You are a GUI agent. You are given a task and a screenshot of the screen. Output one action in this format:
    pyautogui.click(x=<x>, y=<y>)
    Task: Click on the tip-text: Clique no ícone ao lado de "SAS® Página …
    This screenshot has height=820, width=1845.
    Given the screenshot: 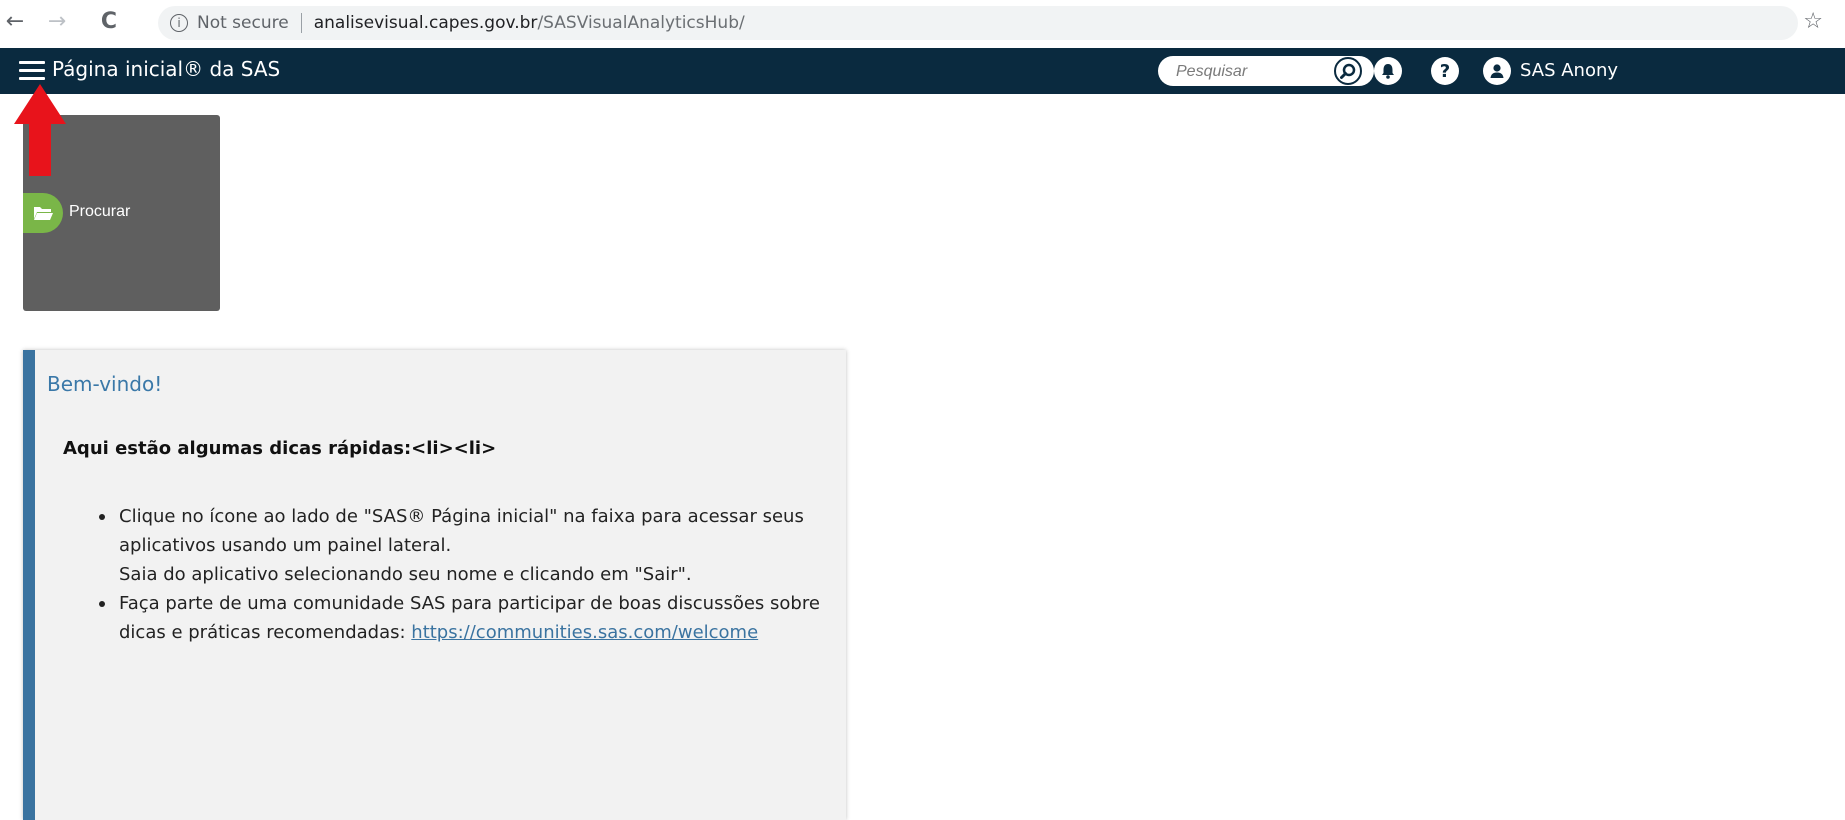 What is the action you would take?
    pyautogui.click(x=461, y=516)
    